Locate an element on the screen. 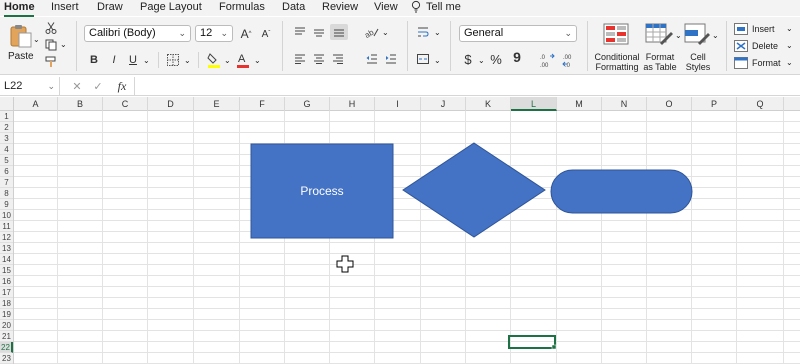  cell-styles-icon is located at coordinates (697, 34).